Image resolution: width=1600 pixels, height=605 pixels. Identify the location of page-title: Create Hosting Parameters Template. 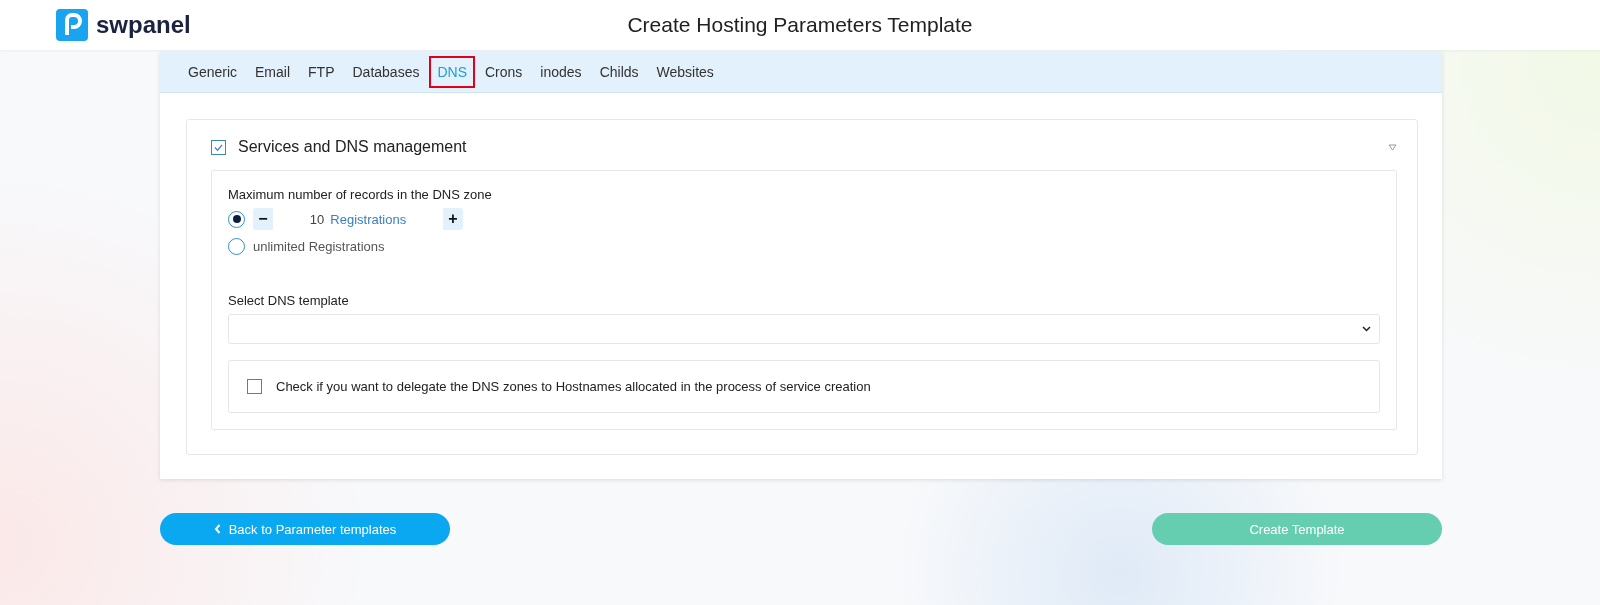
(800, 25).